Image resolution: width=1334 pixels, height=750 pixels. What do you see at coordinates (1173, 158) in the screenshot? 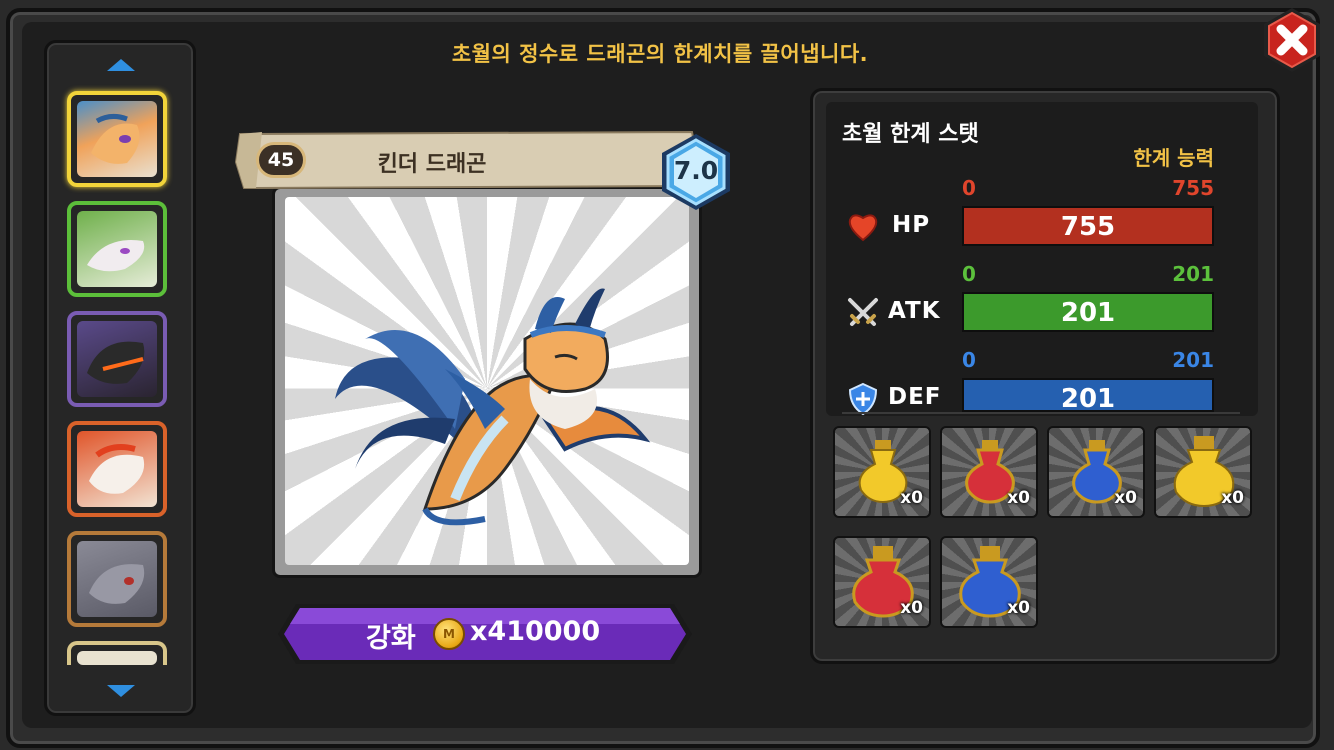
I see `limit-label: 한계 능력` at bounding box center [1173, 158].